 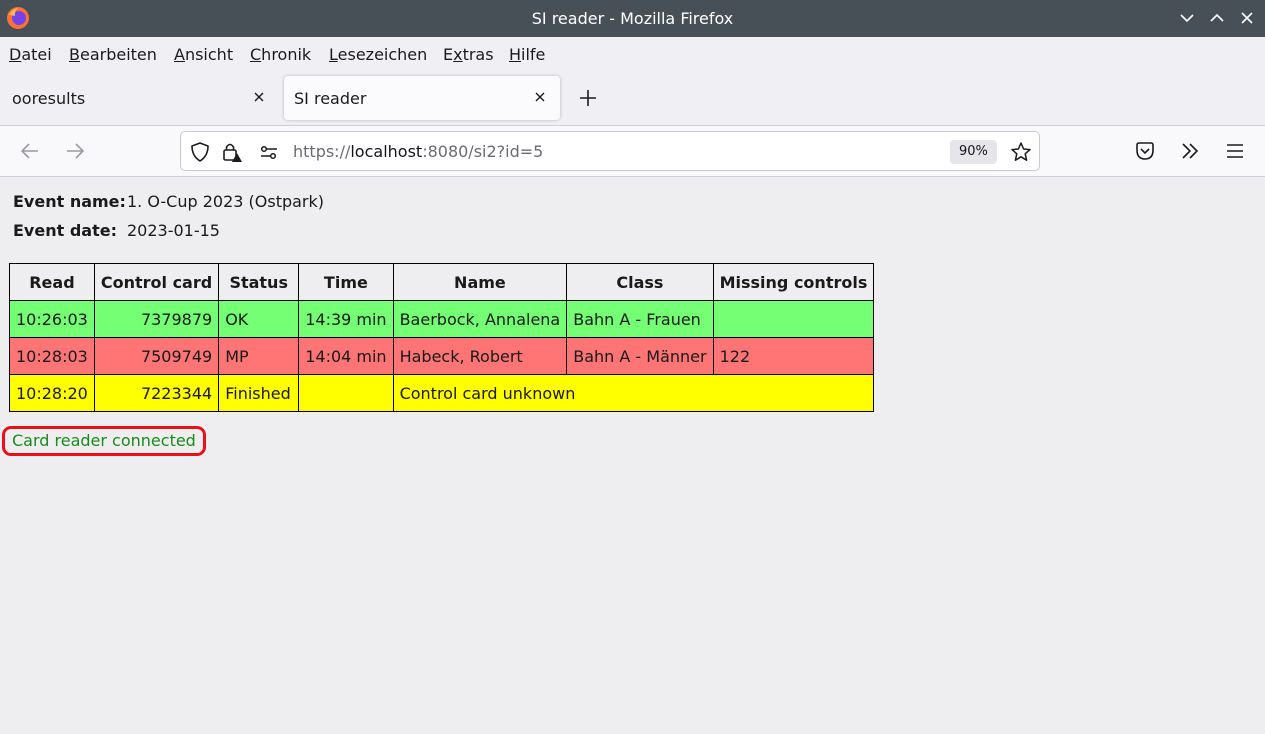 What do you see at coordinates (633, 393) in the screenshot?
I see `cell-message: Control card unknown` at bounding box center [633, 393].